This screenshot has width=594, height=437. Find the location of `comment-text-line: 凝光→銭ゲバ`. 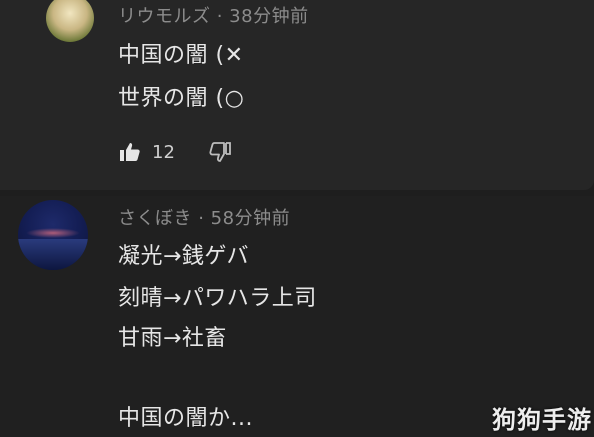

comment-text-line: 凝光→銭ゲバ is located at coordinates (183, 256).